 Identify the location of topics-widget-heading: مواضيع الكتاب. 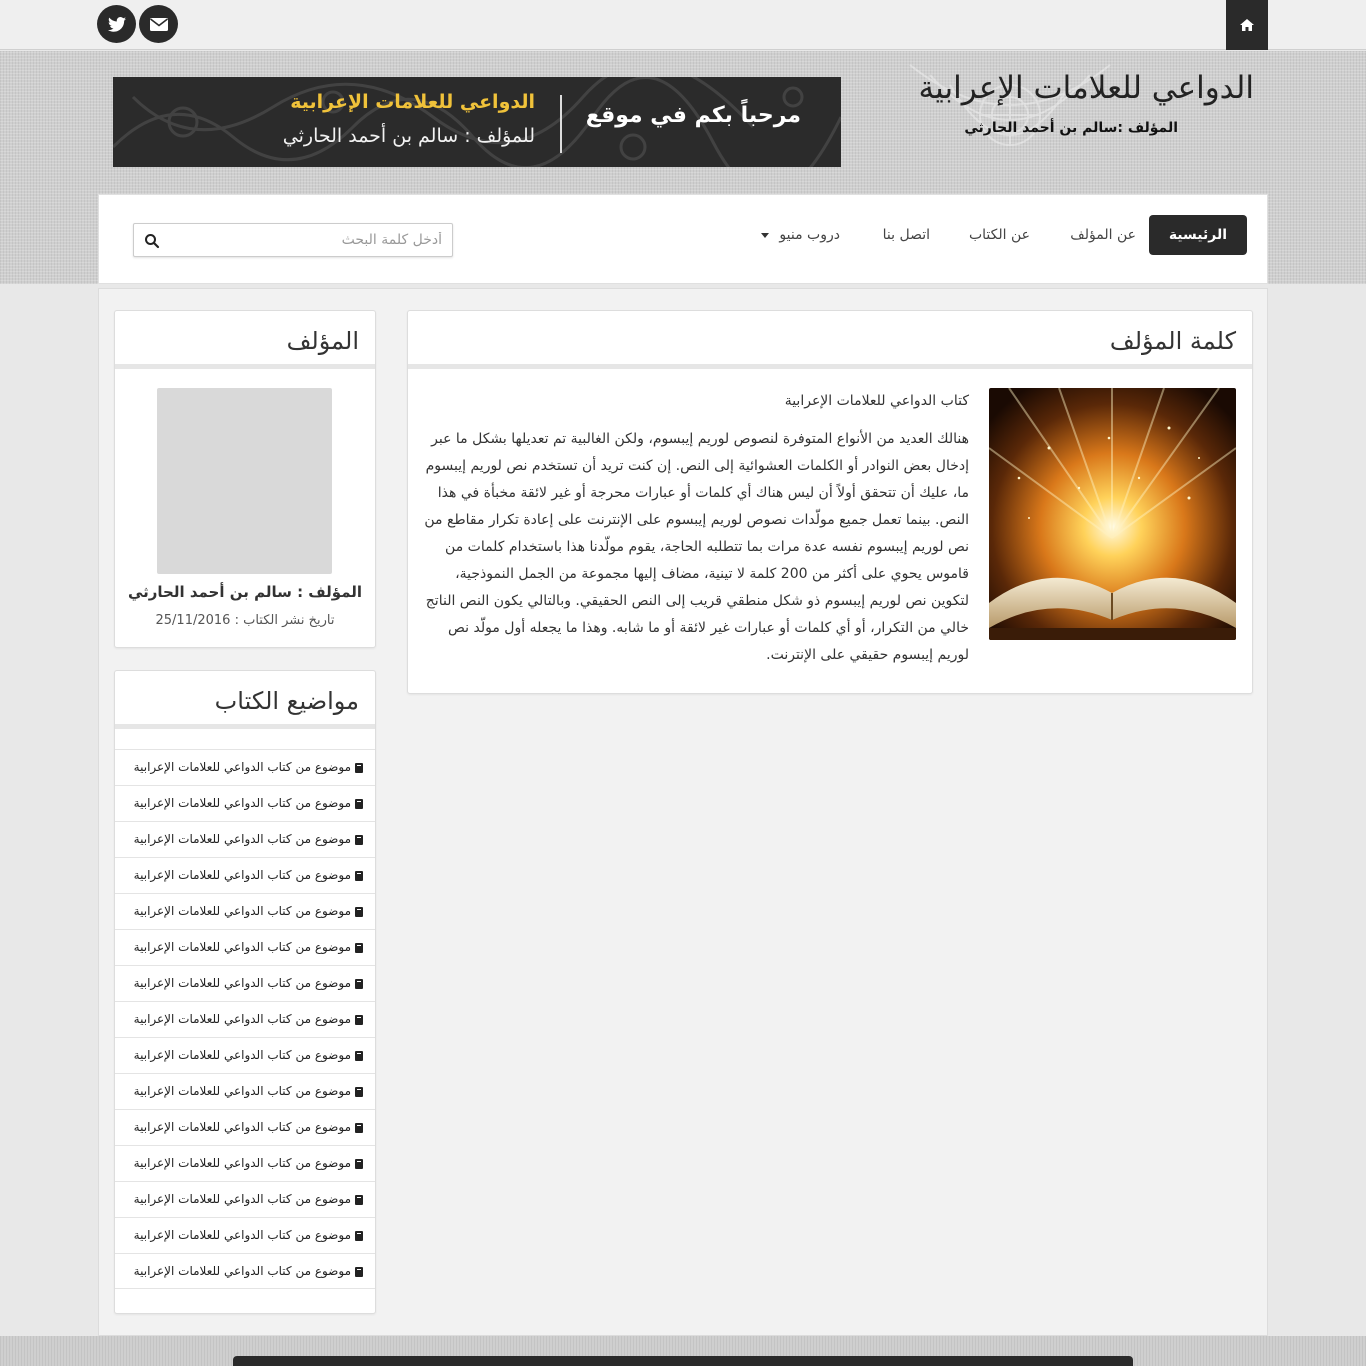
(286, 701).